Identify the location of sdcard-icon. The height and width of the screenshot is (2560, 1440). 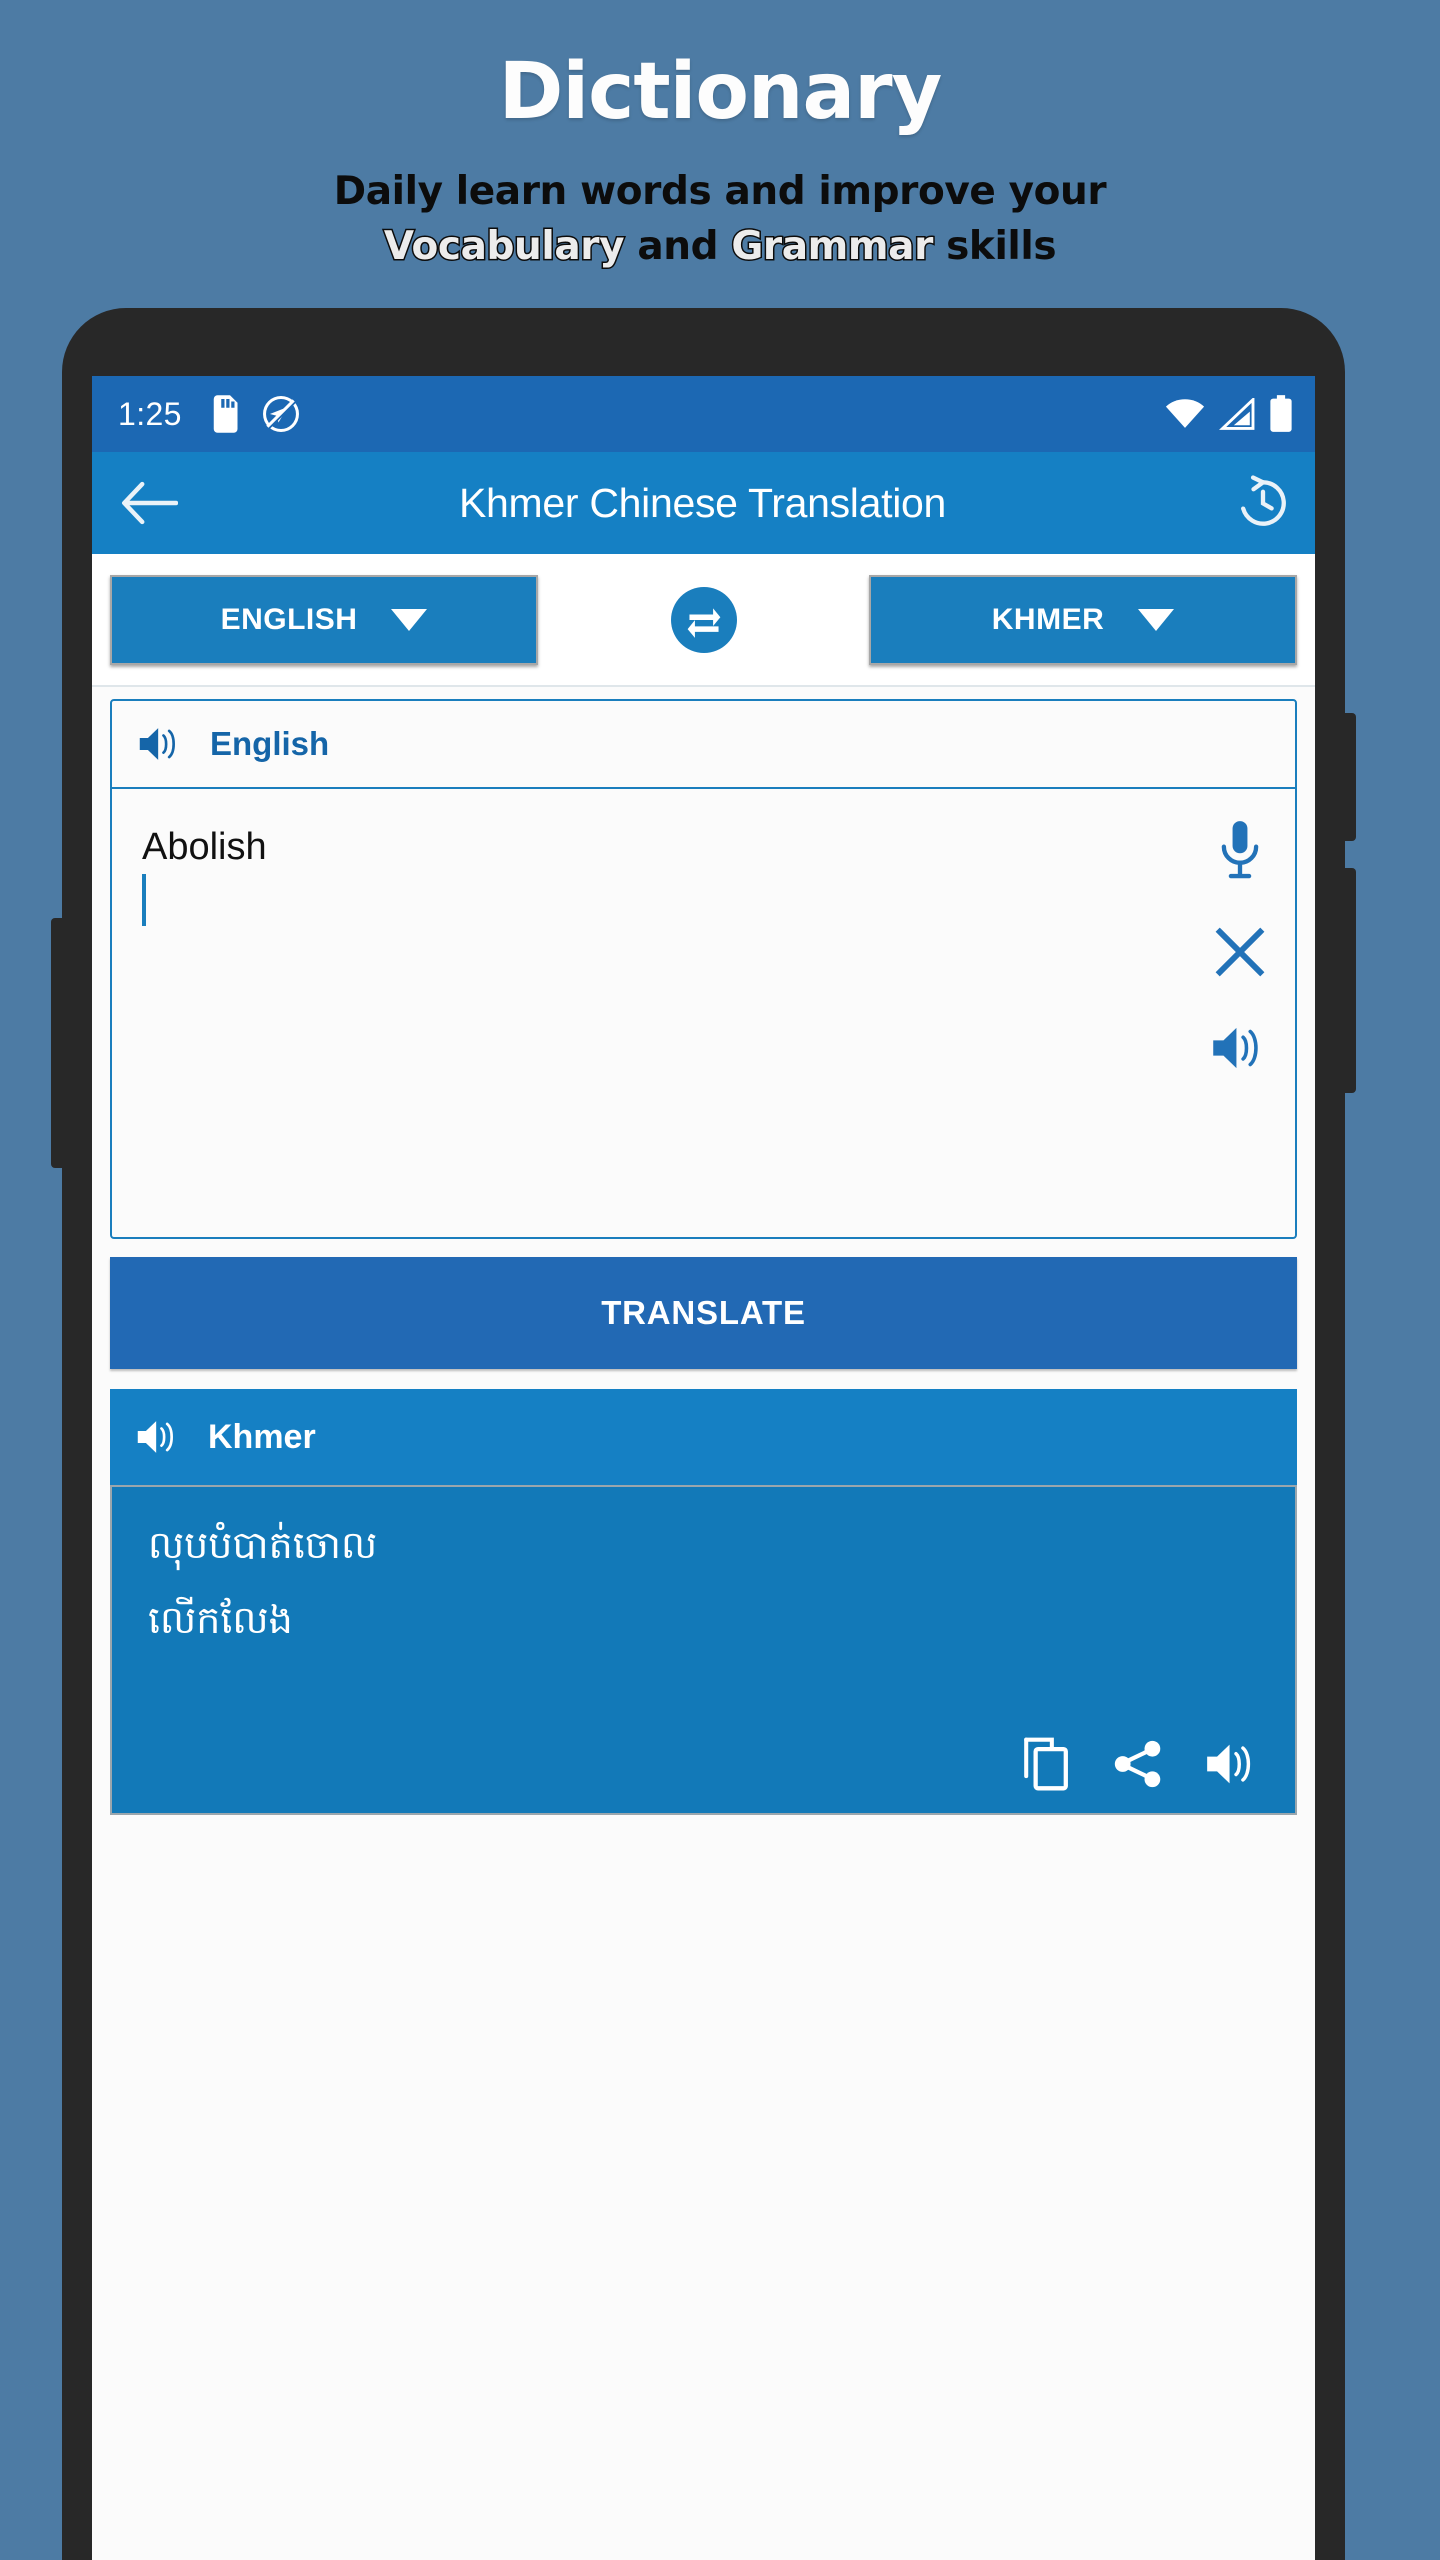
(225, 414).